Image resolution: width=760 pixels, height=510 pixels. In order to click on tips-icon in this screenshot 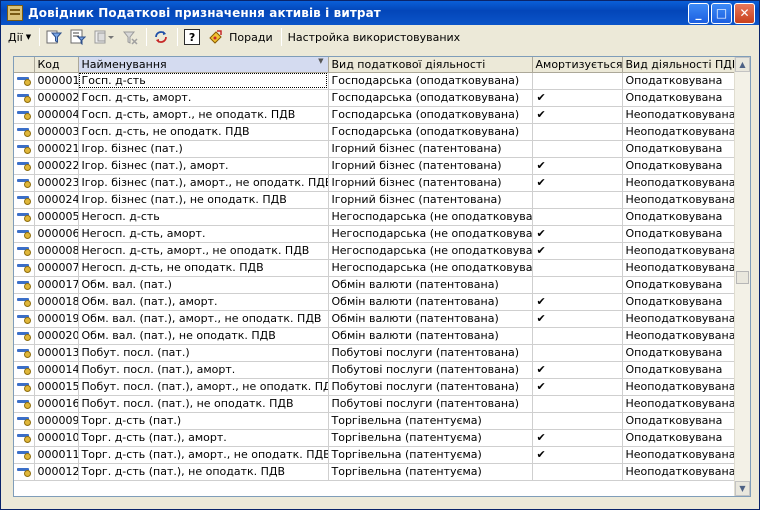, I will do `click(215, 37)`.